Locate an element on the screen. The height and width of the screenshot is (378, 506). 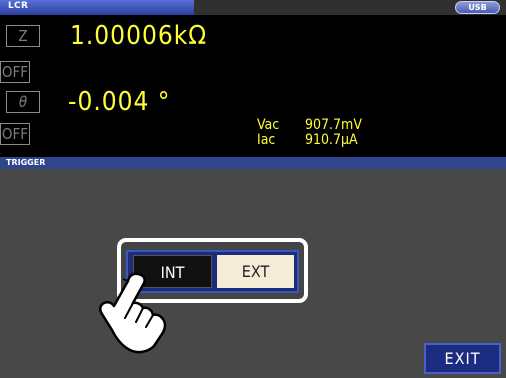
screen-title: LCR is located at coordinates (18, 6).